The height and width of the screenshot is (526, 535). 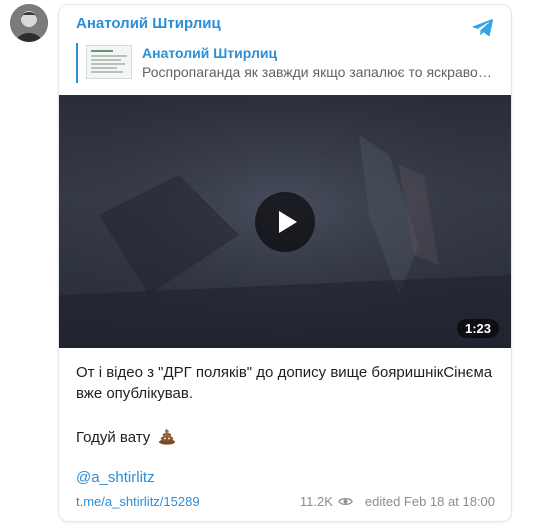 I want to click on post-meta: 11.2K edited Feb 18 at 18:00, so click(x=397, y=501).